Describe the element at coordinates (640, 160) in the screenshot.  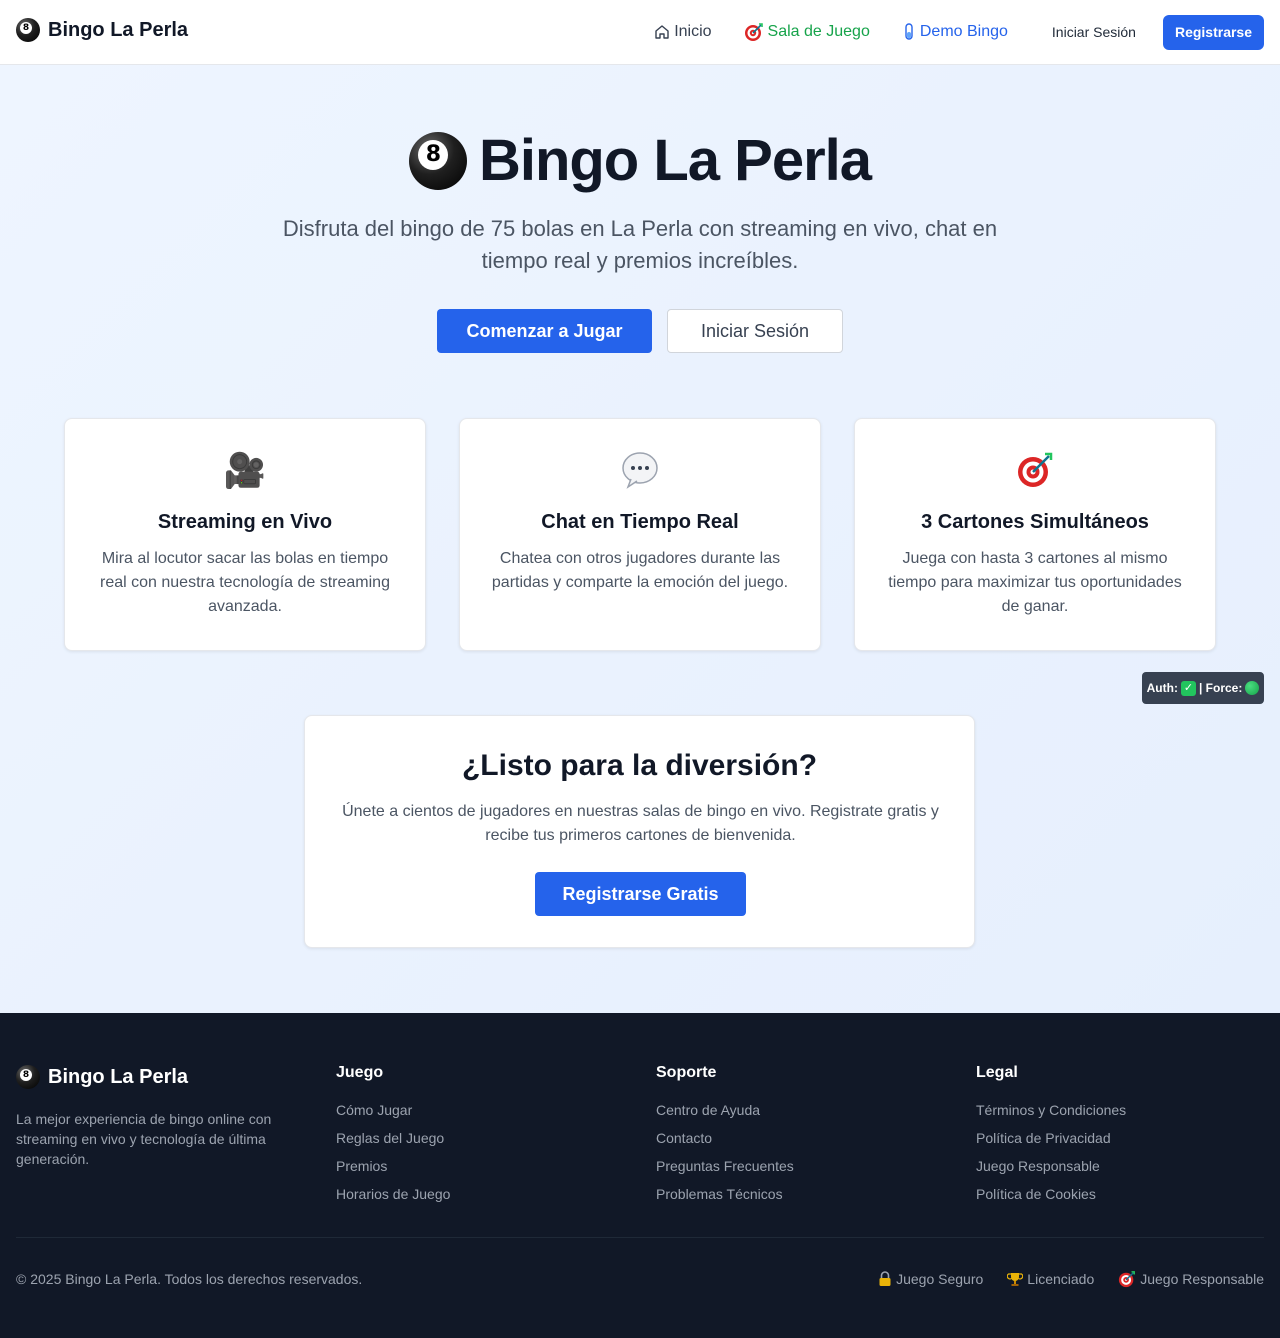
I see `hero-title: 8 Bingo La Perla` at that location.